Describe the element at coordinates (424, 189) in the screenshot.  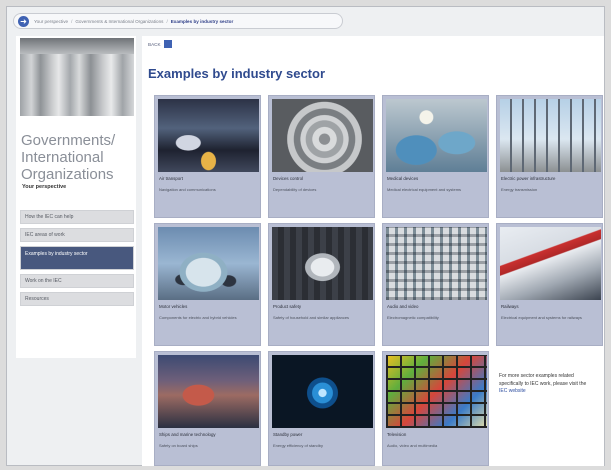
I see `sector-description: Medical electrical equipment and systems` at that location.